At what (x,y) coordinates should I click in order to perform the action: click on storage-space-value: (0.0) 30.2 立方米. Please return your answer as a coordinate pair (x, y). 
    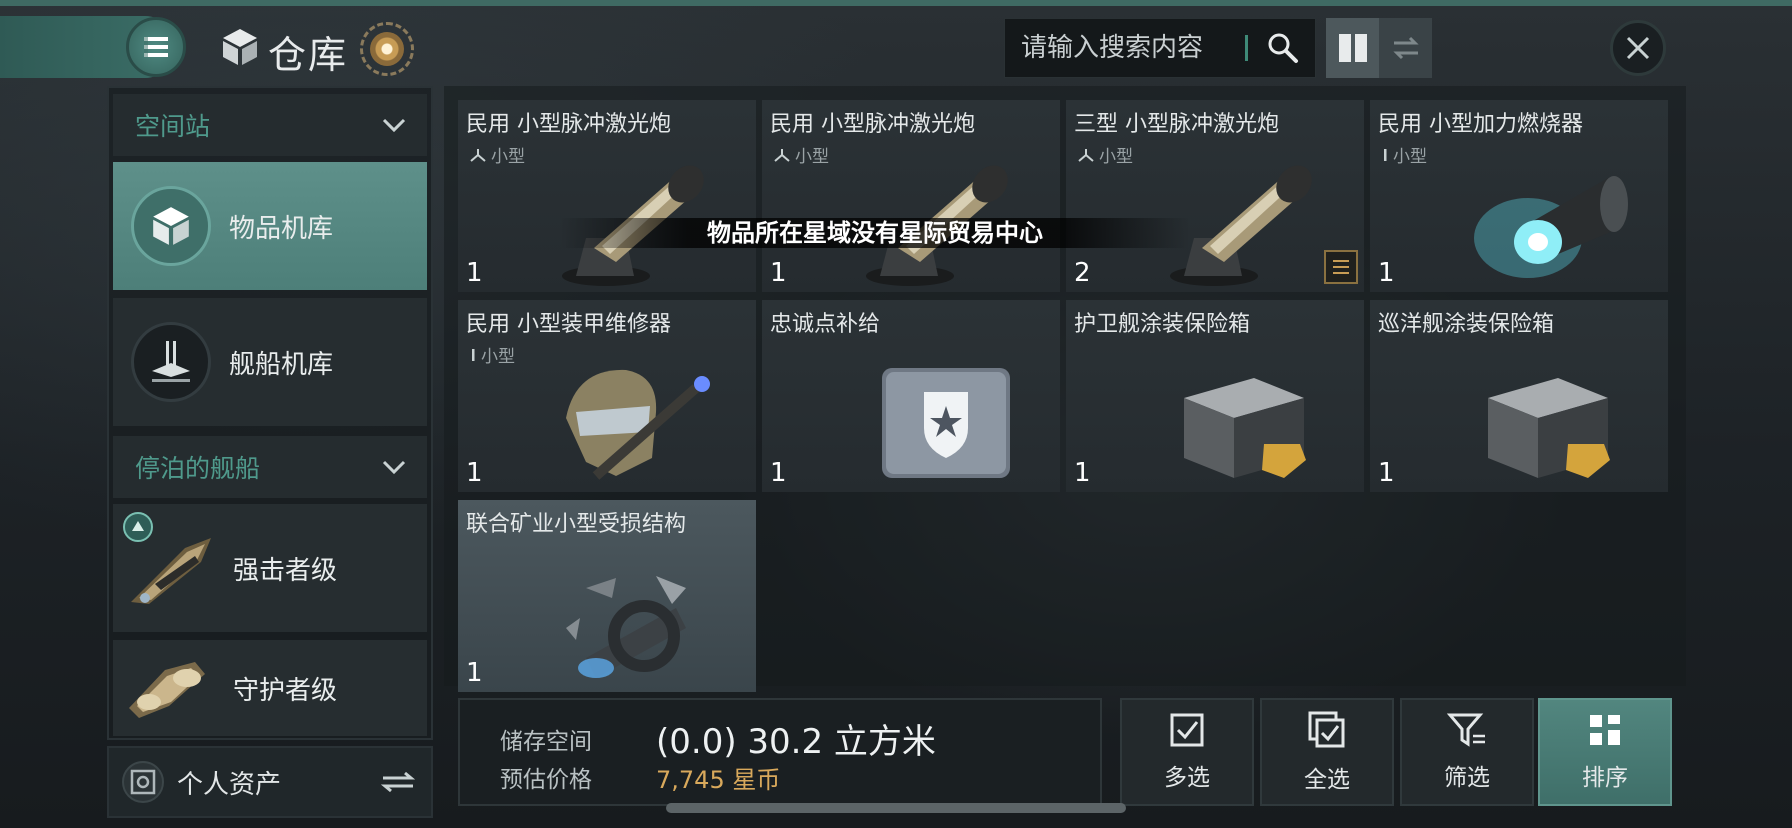
    Looking at the image, I should click on (796, 742).